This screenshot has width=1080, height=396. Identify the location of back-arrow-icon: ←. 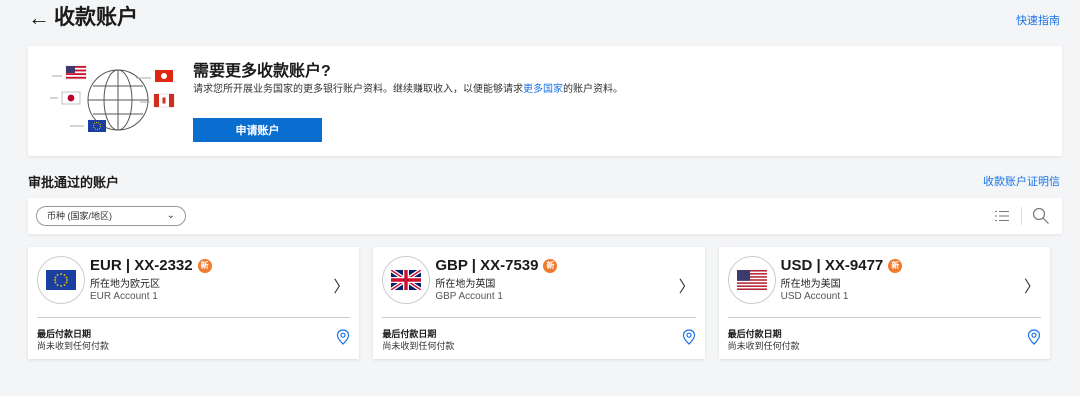
(39, 18).